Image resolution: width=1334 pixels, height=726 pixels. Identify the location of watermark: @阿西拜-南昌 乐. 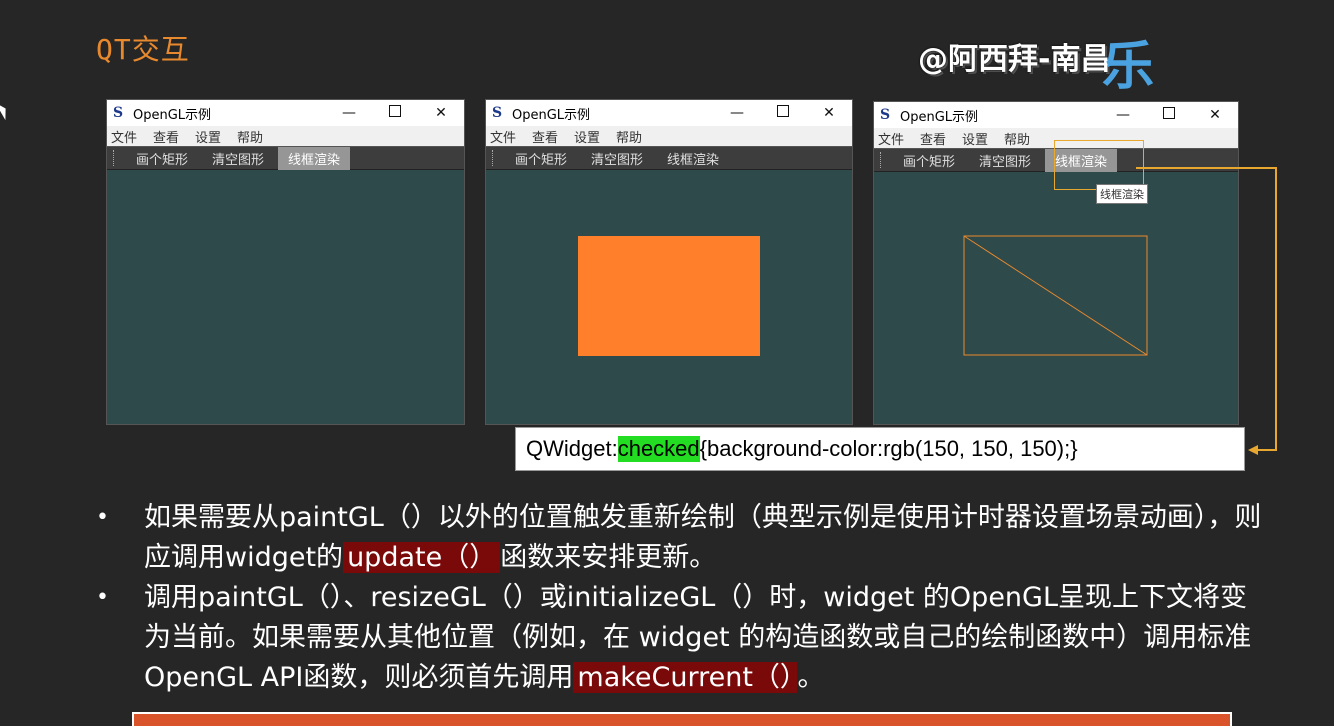
(1038, 63).